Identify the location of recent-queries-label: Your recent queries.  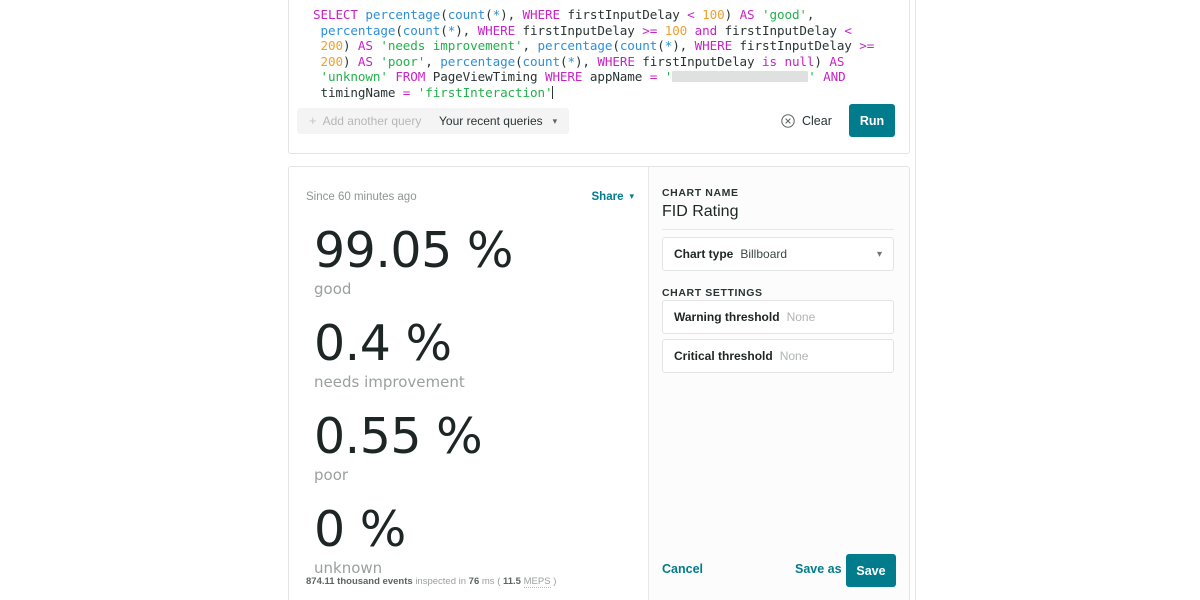
(491, 121).